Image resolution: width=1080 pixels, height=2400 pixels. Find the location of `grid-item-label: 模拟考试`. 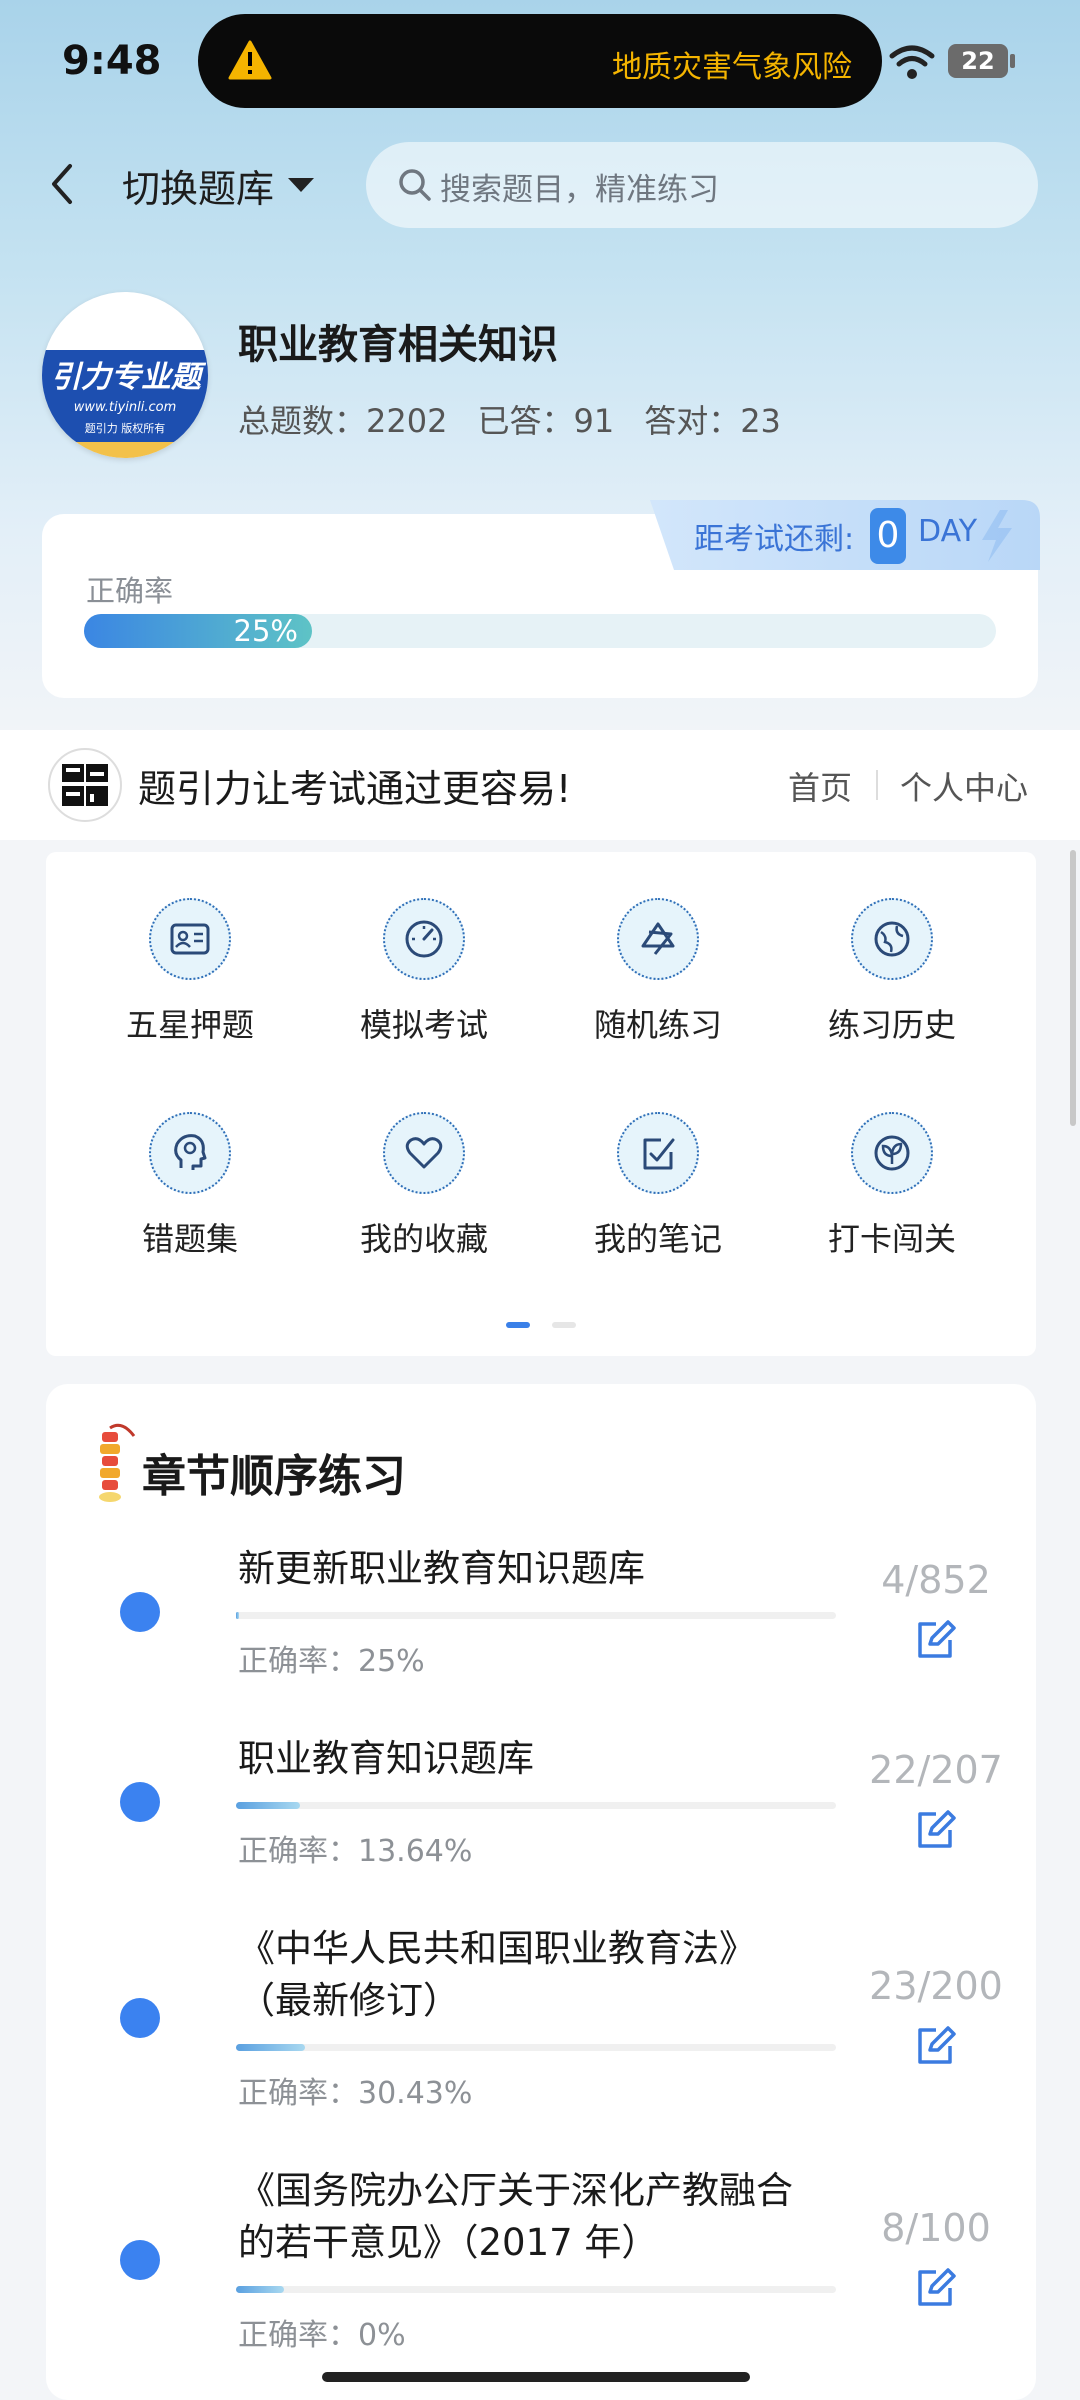

grid-item-label: 模拟考试 is located at coordinates (423, 1025).